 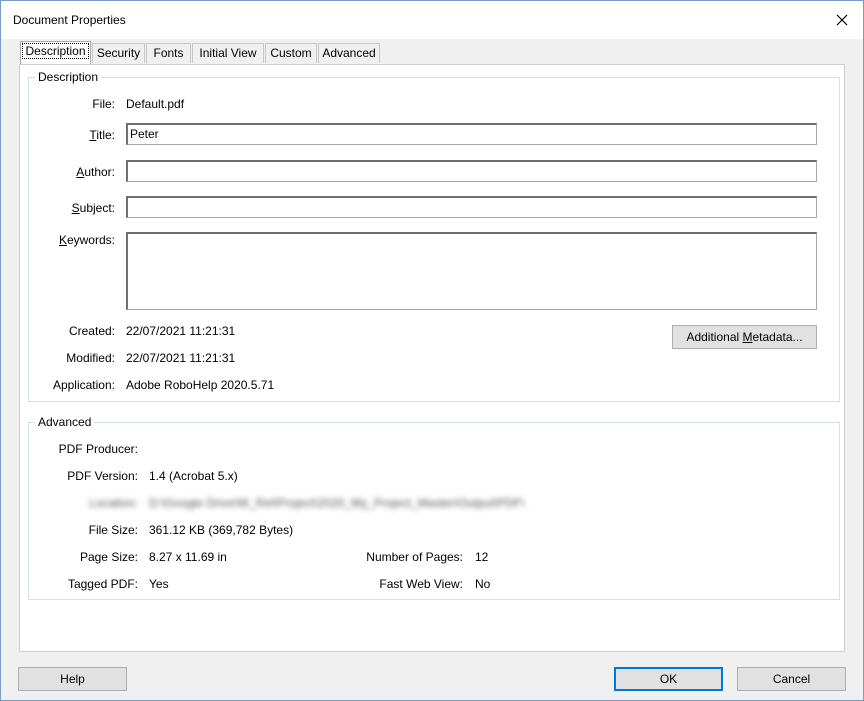 What do you see at coordinates (471, 271) in the screenshot?
I see `keywords-field` at bounding box center [471, 271].